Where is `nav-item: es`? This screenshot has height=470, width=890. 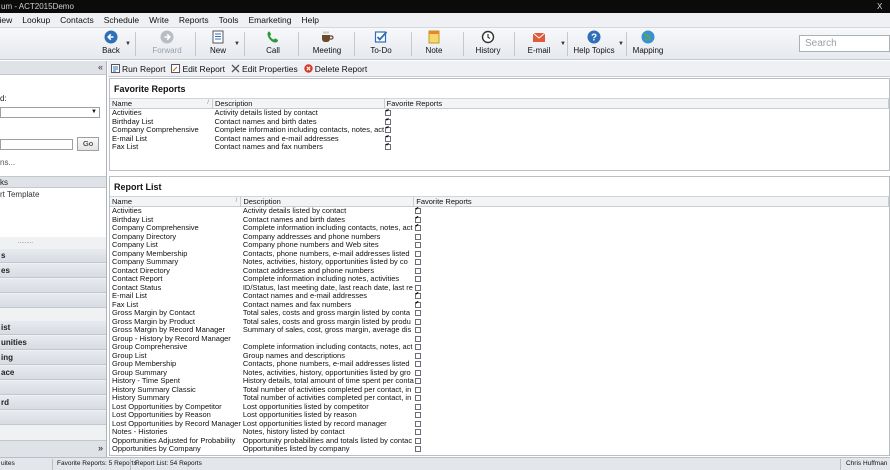
nav-item: es is located at coordinates (53, 271).